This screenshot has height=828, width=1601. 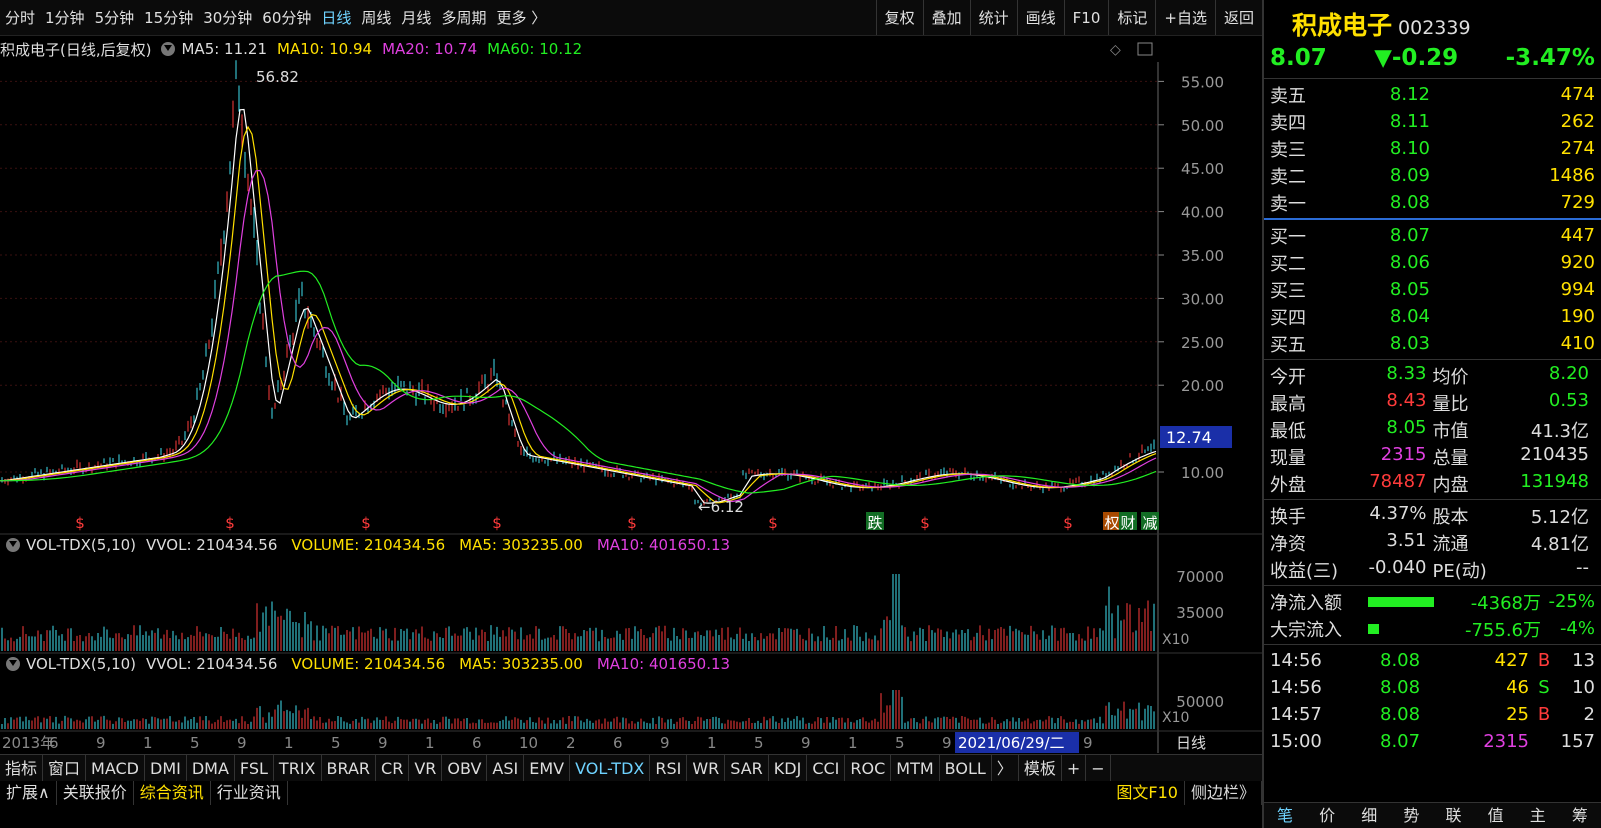 What do you see at coordinates (1432, 20) in the screenshot?
I see `stock-title: 积成电子 002339` at bounding box center [1432, 20].